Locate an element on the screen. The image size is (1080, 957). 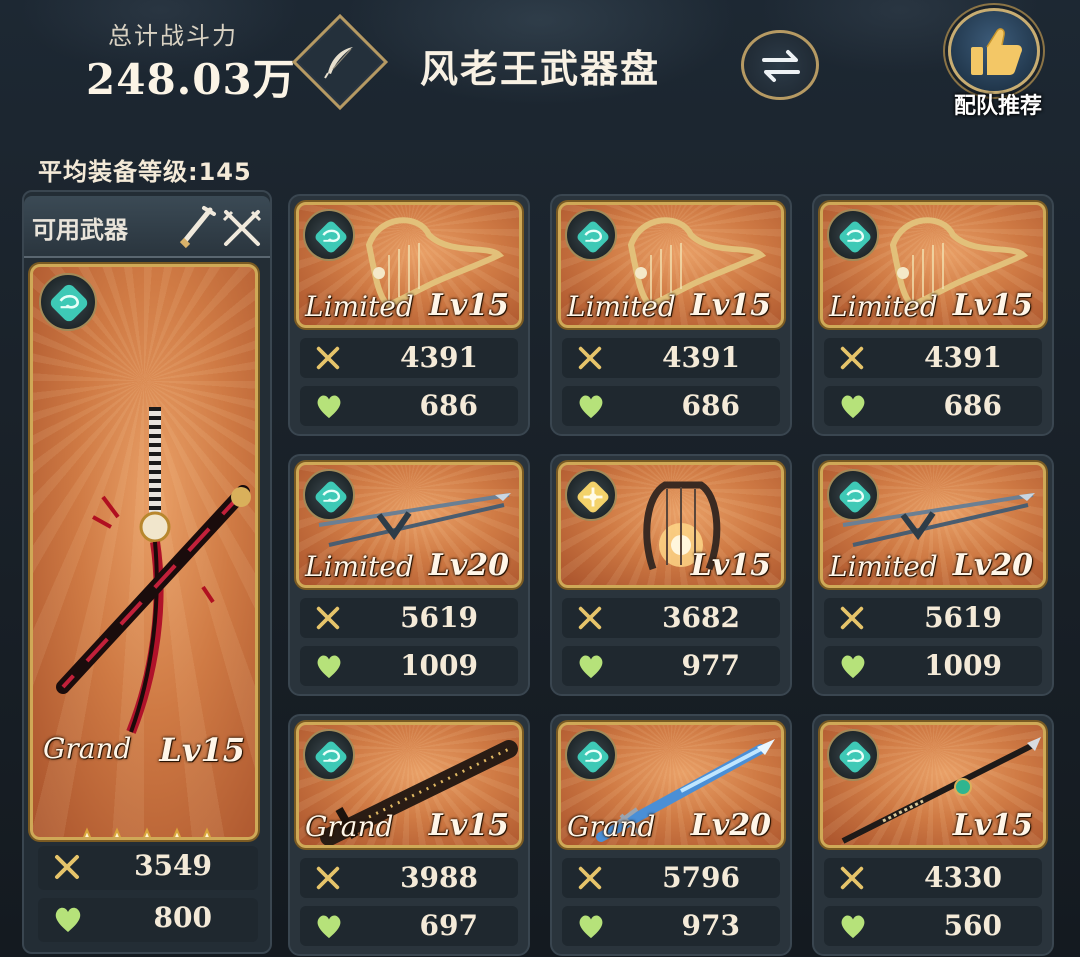
main-hp-row: 800 is located at coordinates (148, 920).